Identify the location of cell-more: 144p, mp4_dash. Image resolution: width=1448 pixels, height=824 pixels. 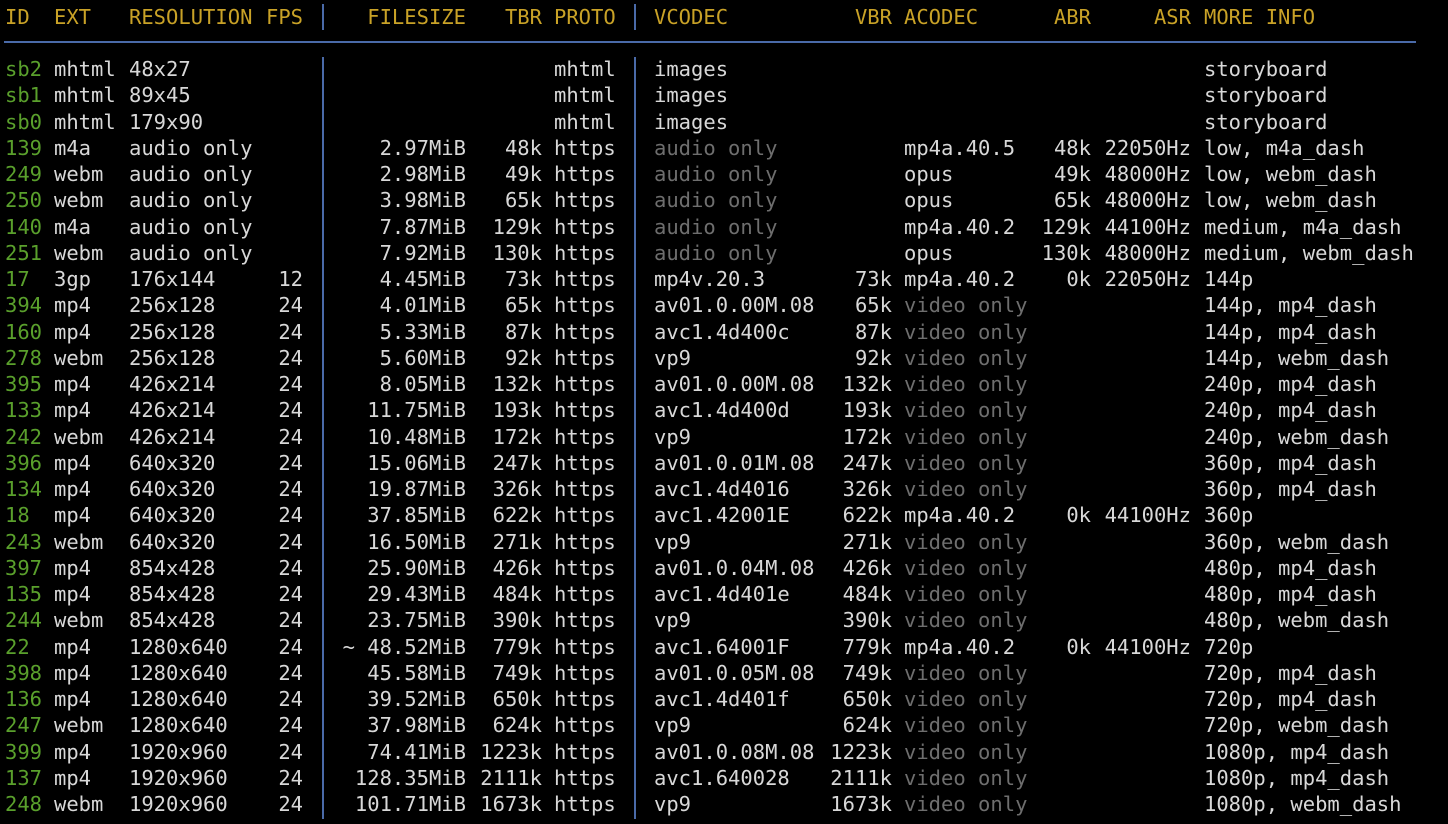
(1290, 331).